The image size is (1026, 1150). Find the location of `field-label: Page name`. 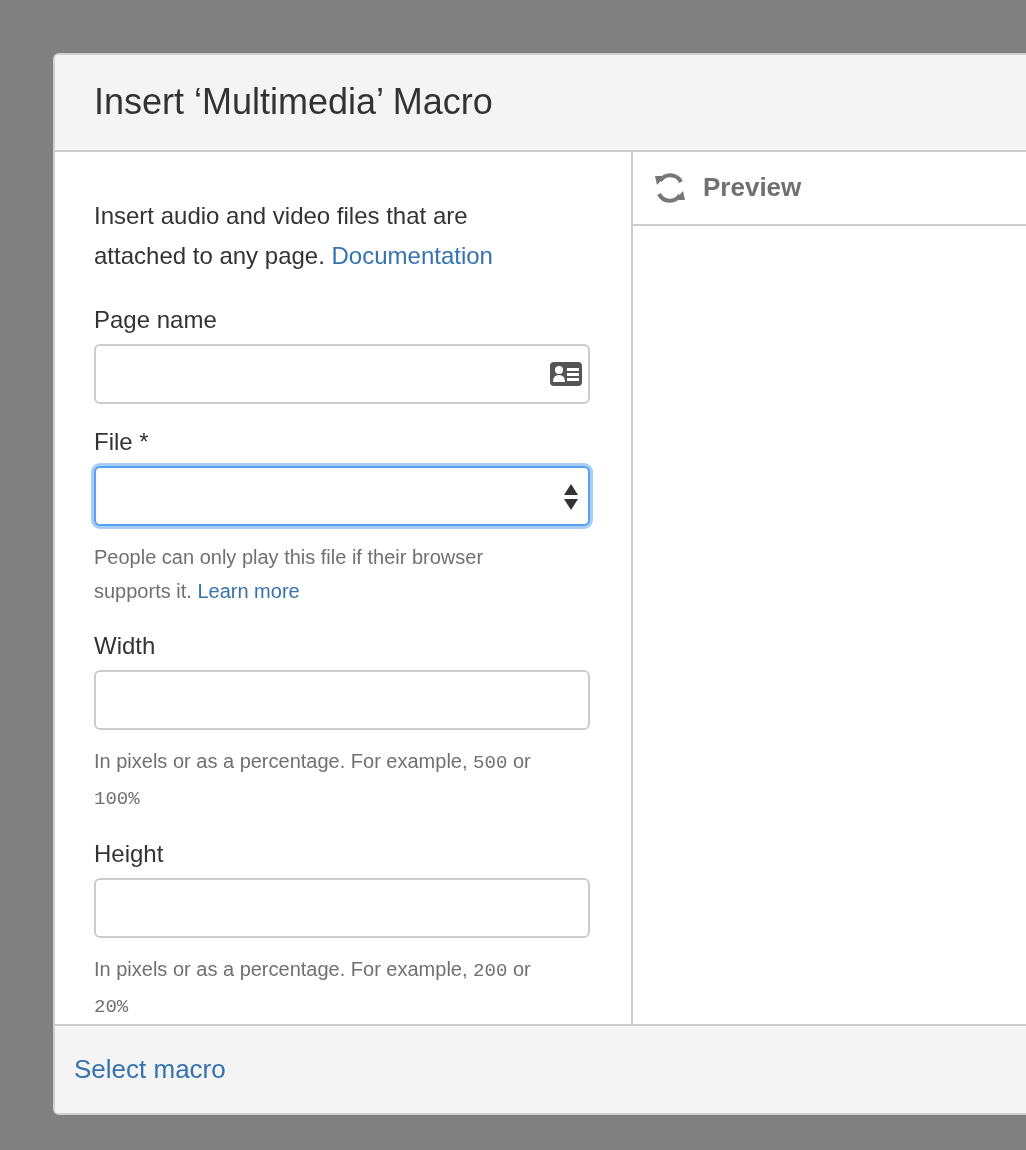

field-label: Page name is located at coordinates (156, 319).